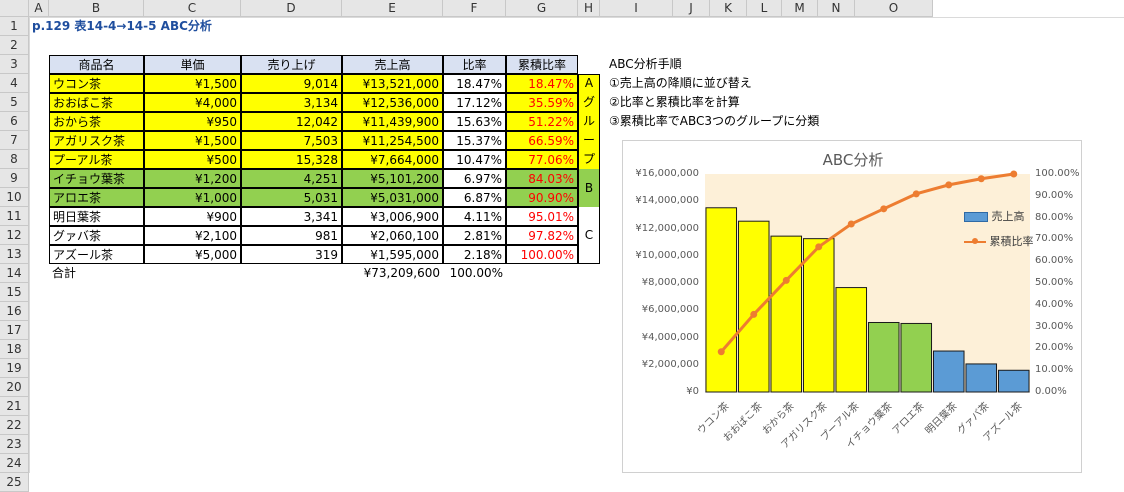 This screenshot has height=492, width=1124. I want to click on column-header-I: I, so click(636, 8).